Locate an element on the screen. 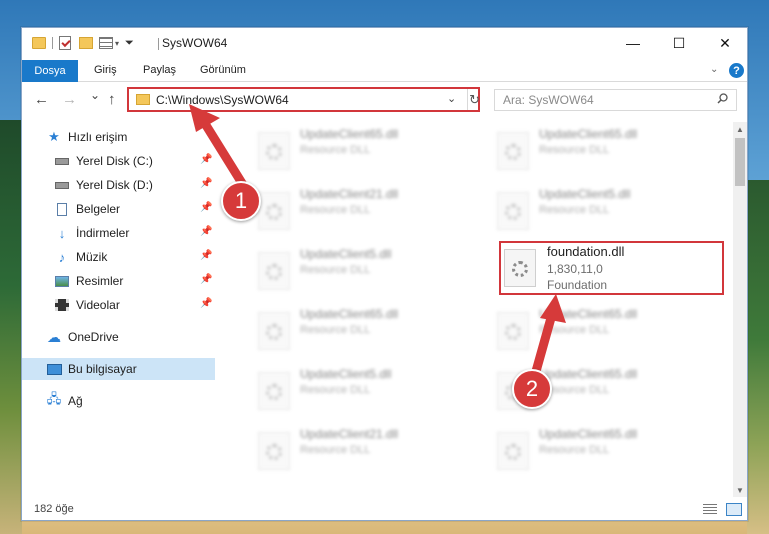  vertical-scrollbar: ▲ ▼ is located at coordinates (740, 309).